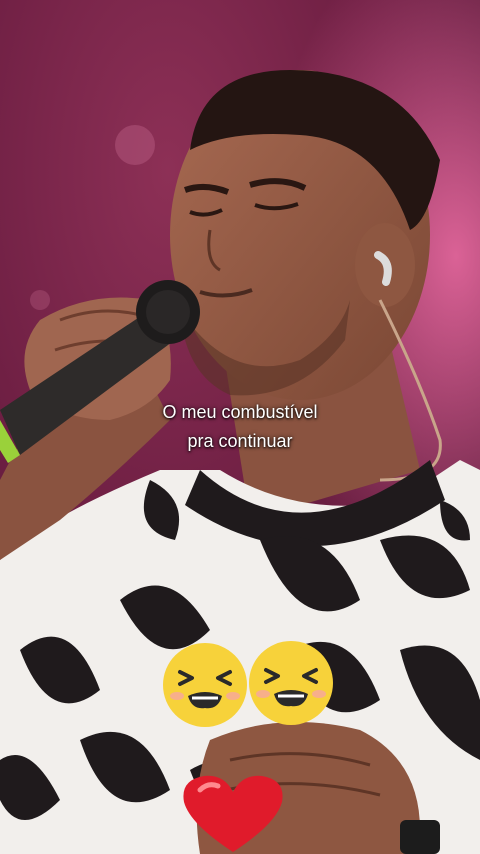  I want to click on red-heart-icon, so click(233, 813).